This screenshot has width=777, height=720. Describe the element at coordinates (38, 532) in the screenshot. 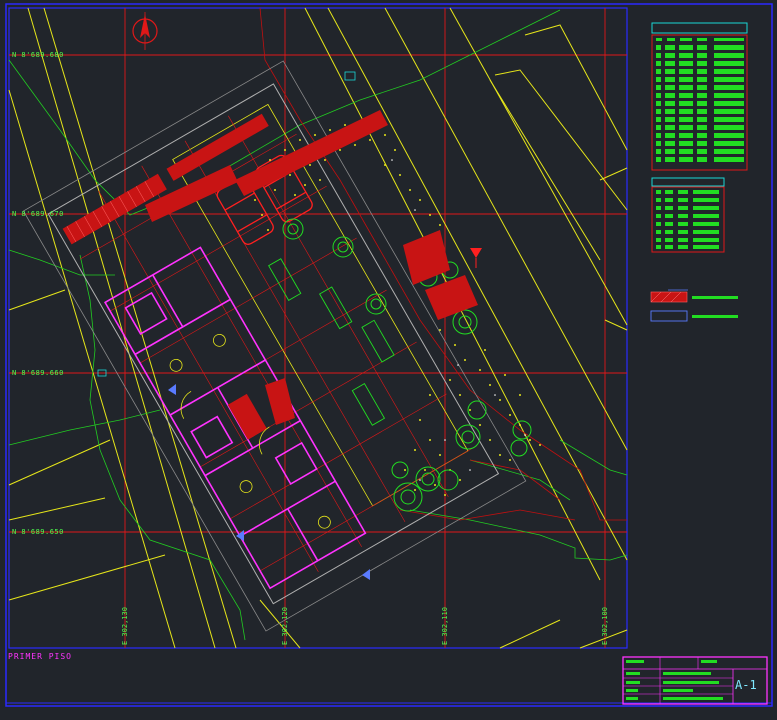

I see `grid-label-north-4: N 8'689.650` at that location.